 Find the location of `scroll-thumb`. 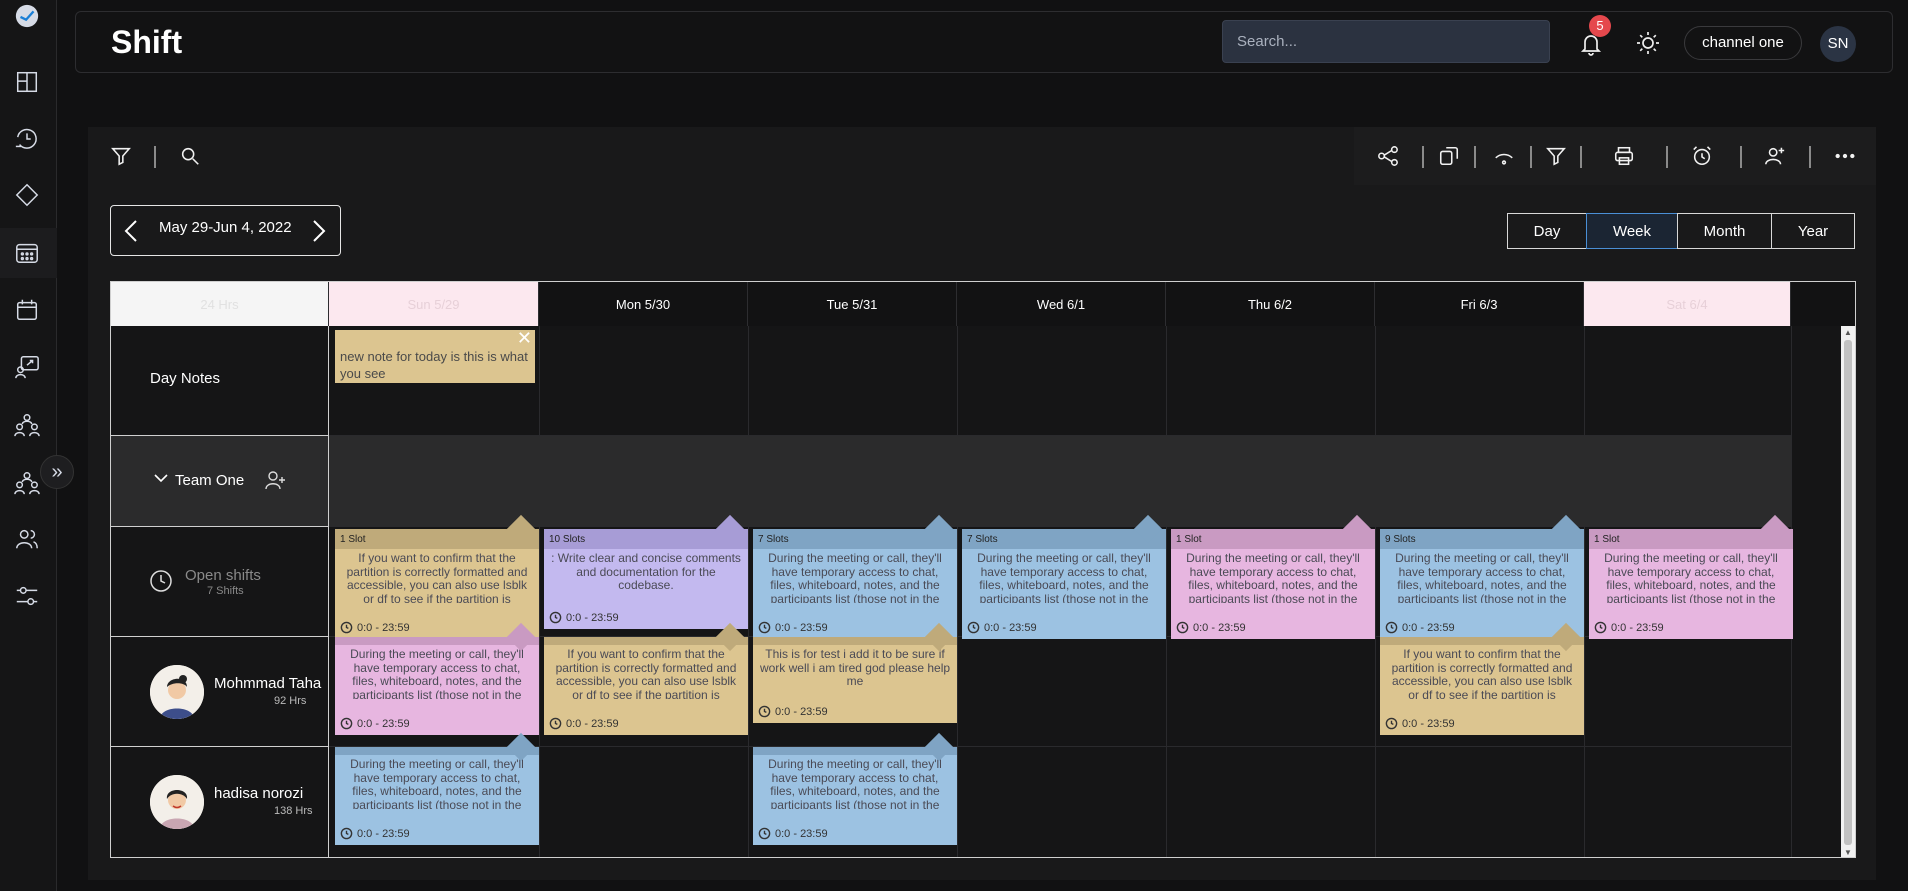

scroll-thumb is located at coordinates (1848, 592).